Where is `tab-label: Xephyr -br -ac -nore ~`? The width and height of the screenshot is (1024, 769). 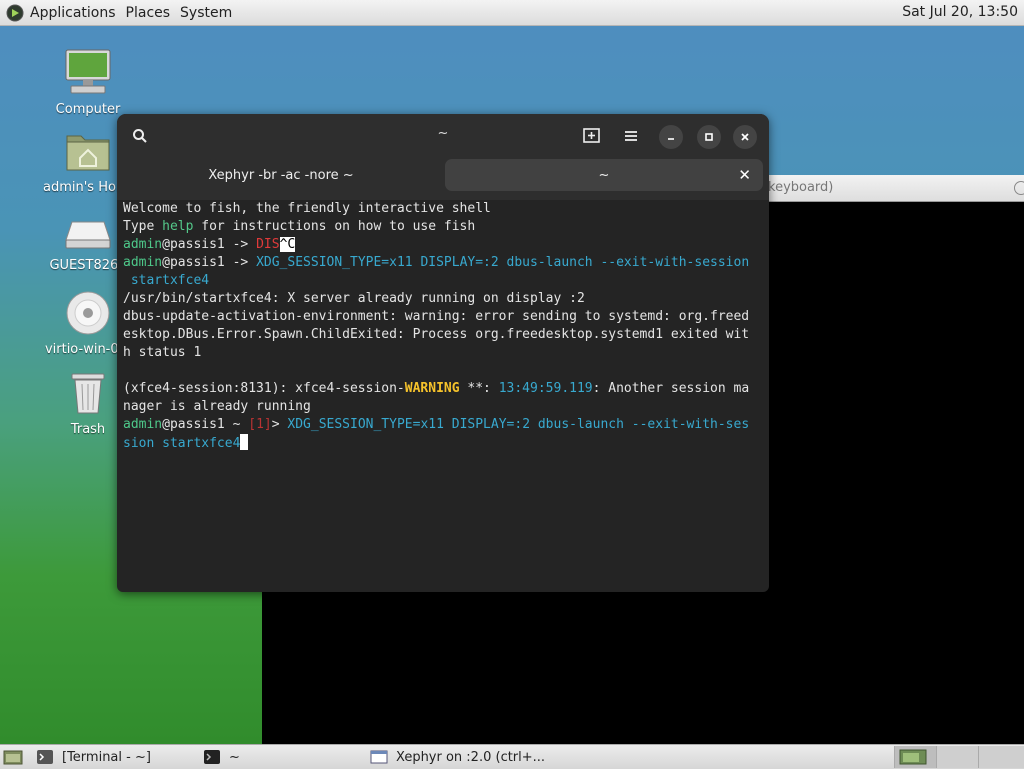 tab-label: Xephyr -br -ac -nore ~ is located at coordinates (281, 175).